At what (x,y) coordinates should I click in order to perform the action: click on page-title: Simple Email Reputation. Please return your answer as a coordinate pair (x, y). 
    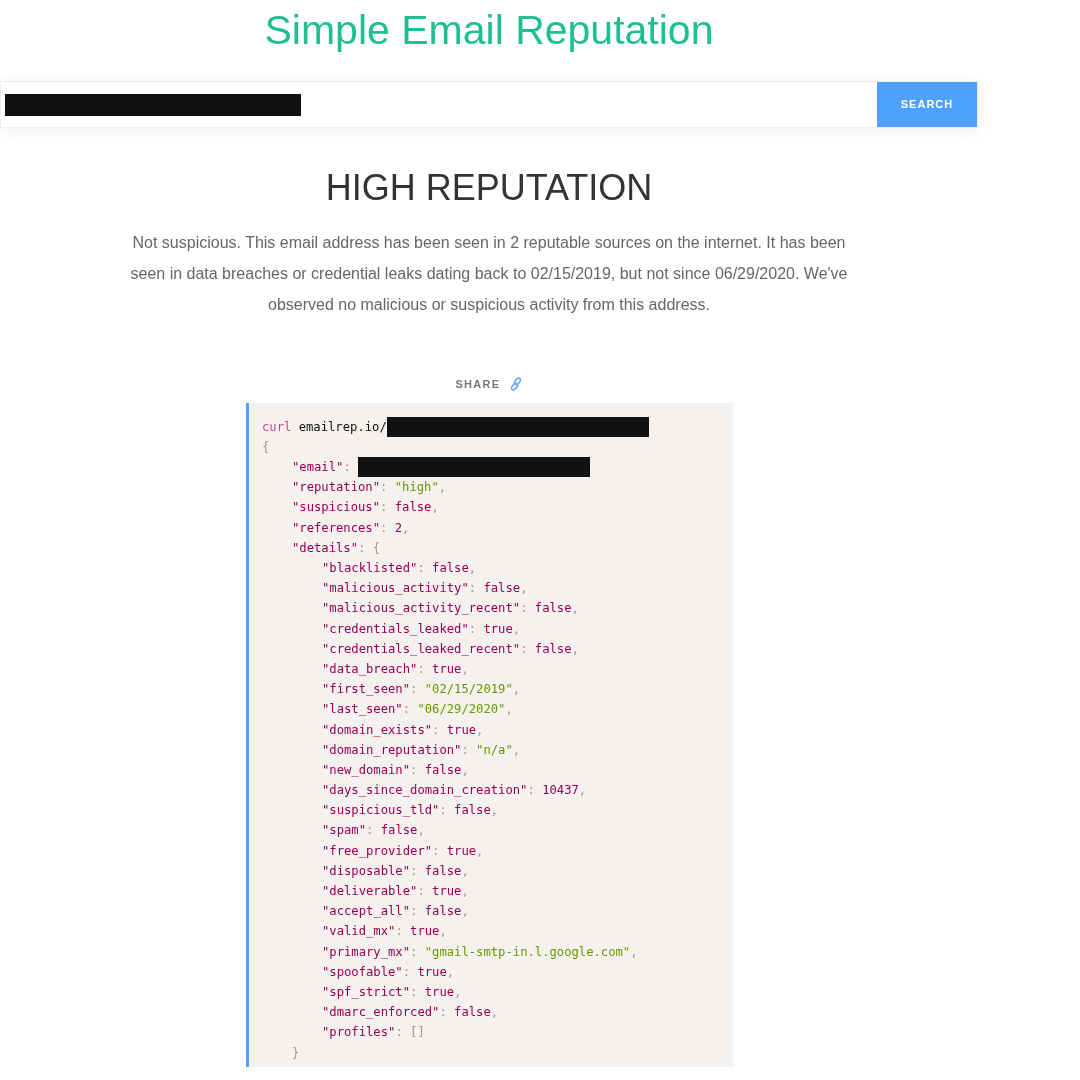
    Looking at the image, I should click on (489, 30).